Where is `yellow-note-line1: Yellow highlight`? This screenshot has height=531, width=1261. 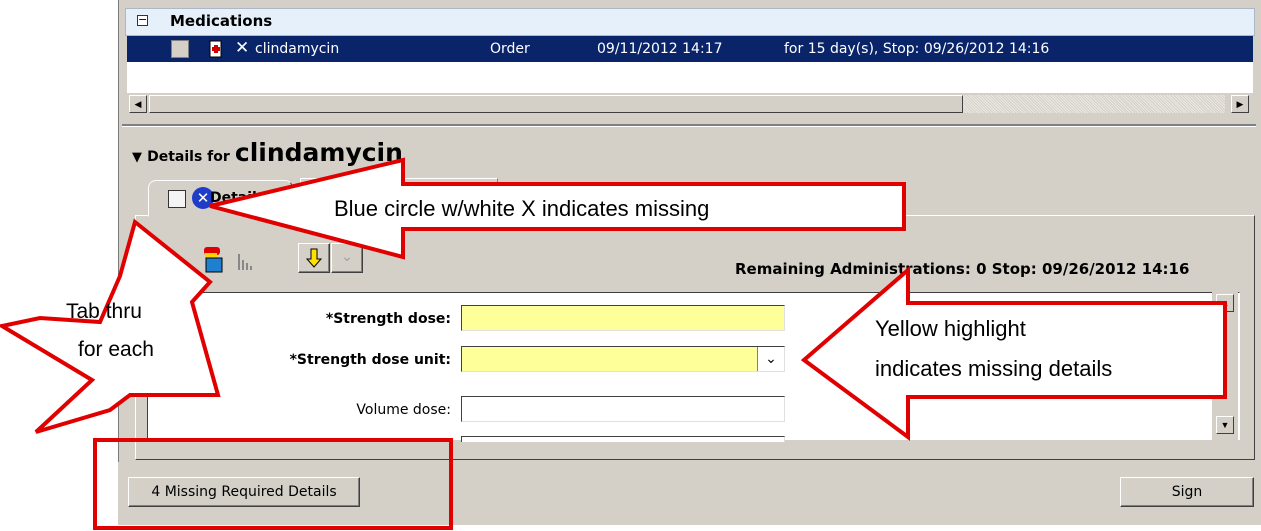
yellow-note-line1: Yellow highlight is located at coordinates (950, 328).